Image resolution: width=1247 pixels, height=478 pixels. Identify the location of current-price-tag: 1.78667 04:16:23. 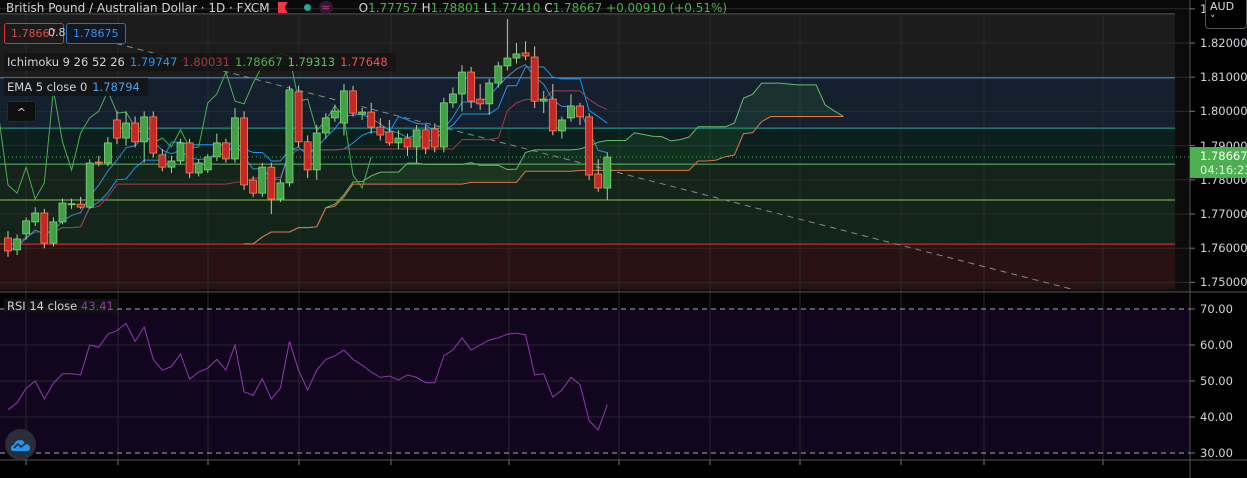
(1218, 162).